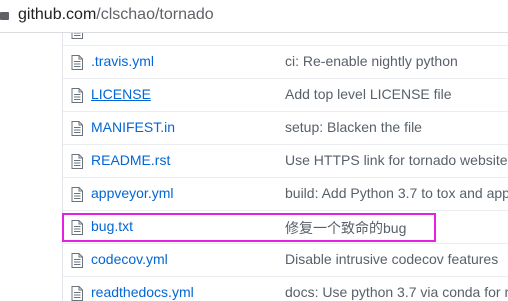 The image size is (508, 301). What do you see at coordinates (57, 14) in the screenshot?
I see `url-host: github.com` at bounding box center [57, 14].